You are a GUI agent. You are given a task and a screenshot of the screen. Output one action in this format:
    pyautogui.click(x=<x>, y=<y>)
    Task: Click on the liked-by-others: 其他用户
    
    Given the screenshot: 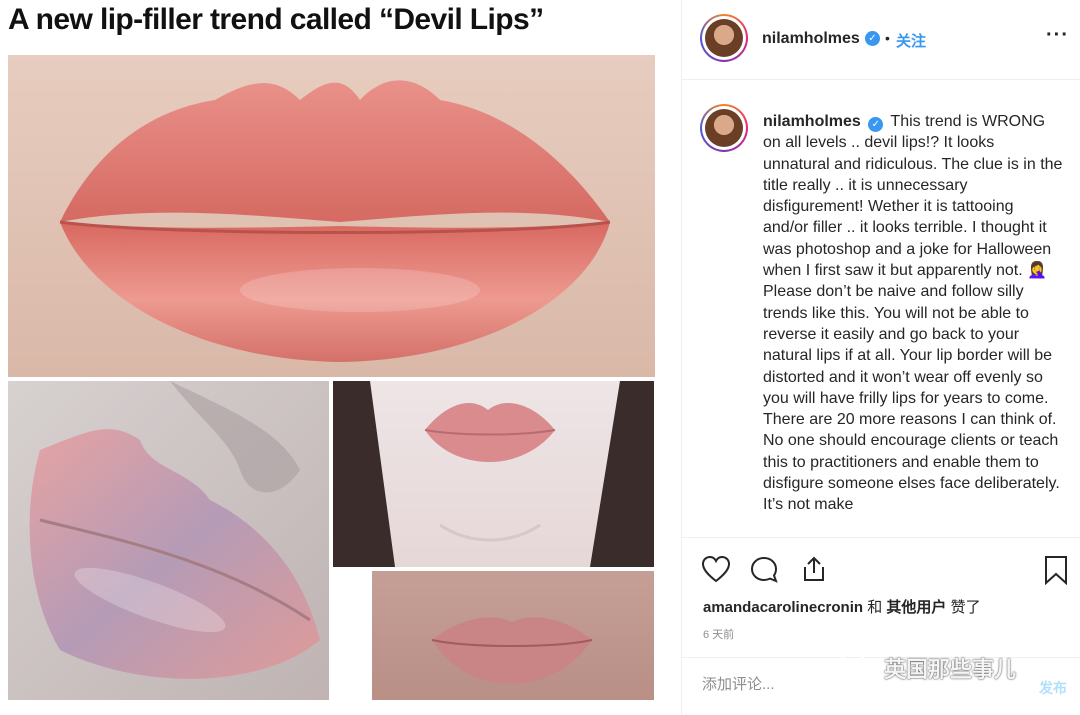 What is the action you would take?
    pyautogui.click(x=916, y=607)
    